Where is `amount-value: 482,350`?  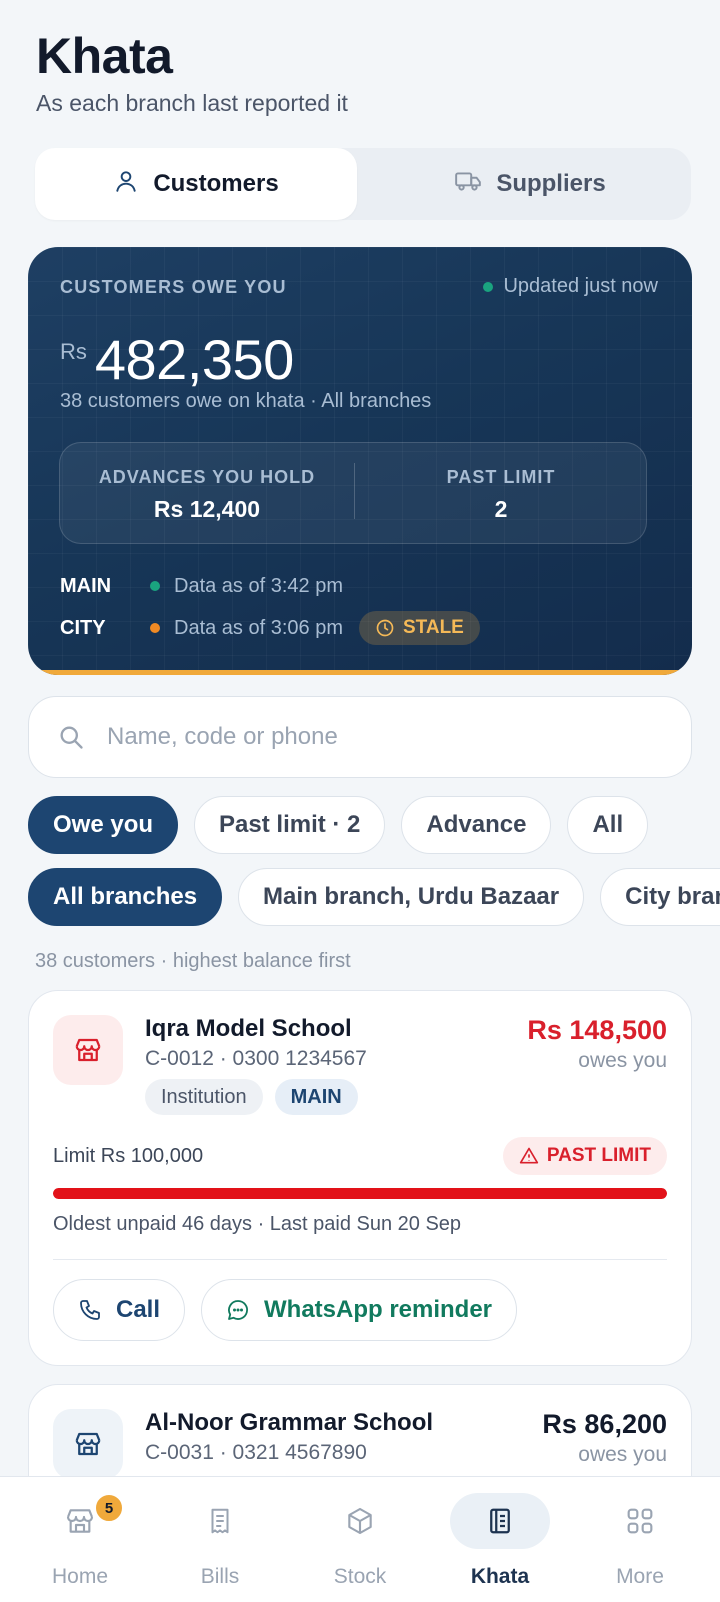 amount-value: 482,350 is located at coordinates (194, 359).